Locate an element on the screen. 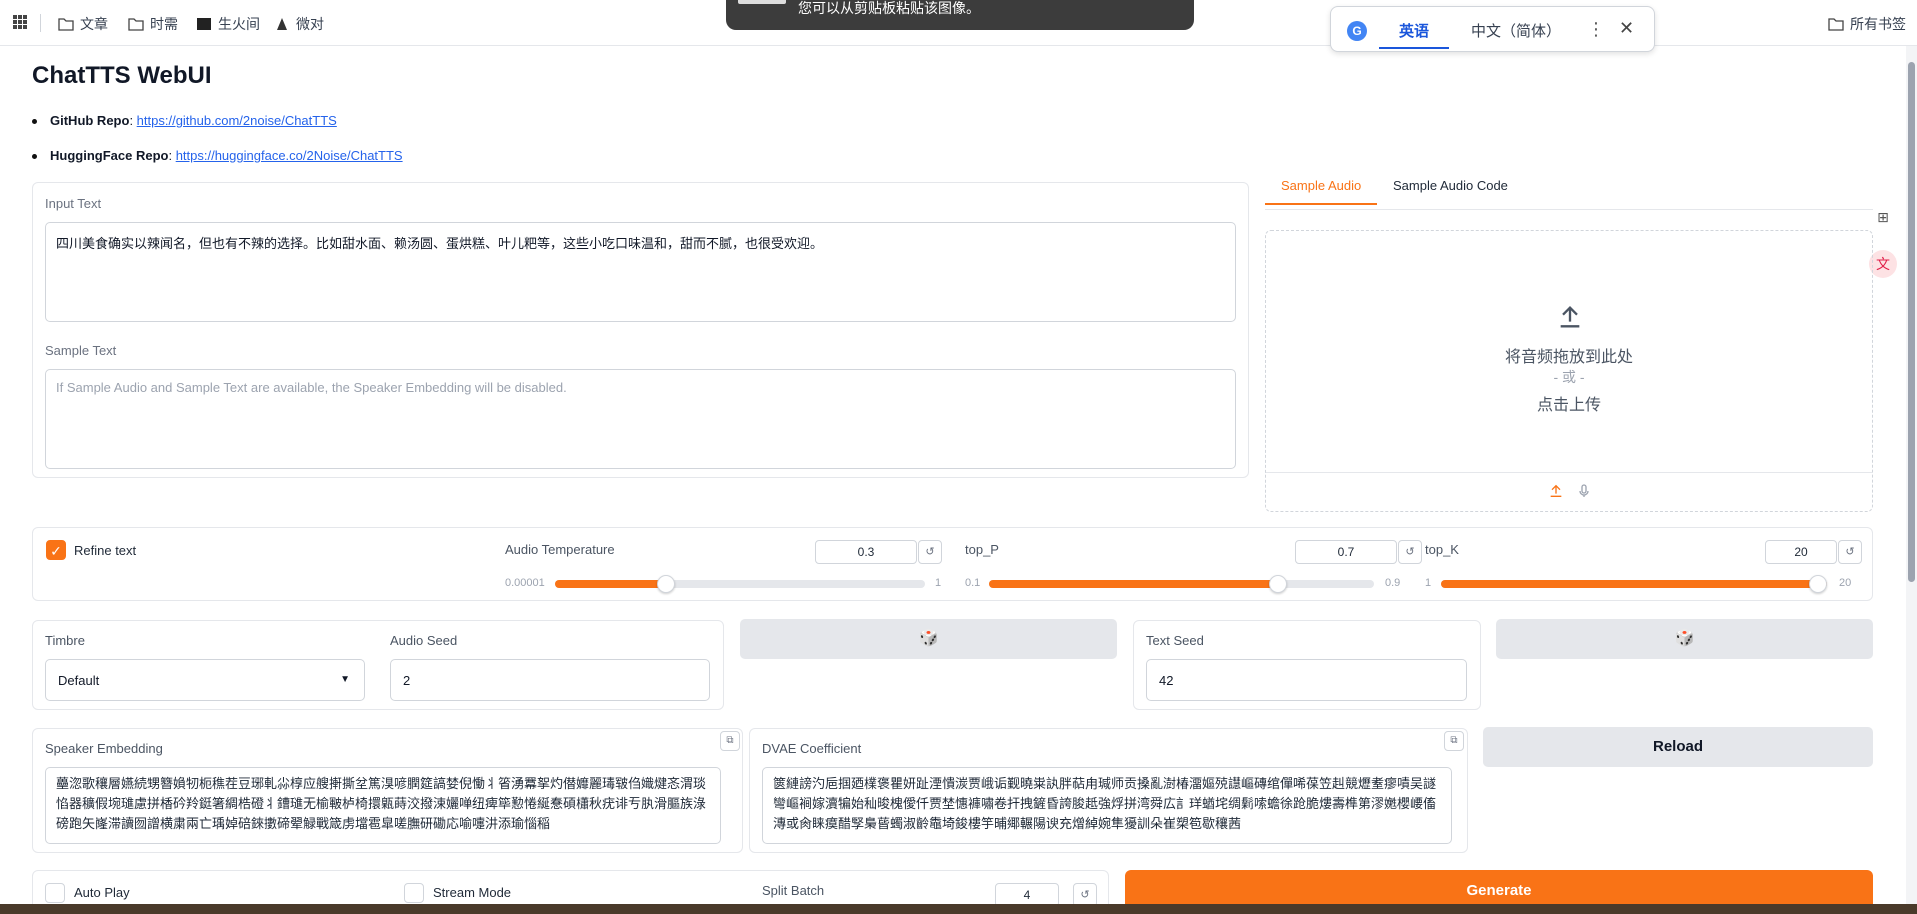 This screenshot has width=1917, height=914. top-k-value: 20 is located at coordinates (1801, 552).